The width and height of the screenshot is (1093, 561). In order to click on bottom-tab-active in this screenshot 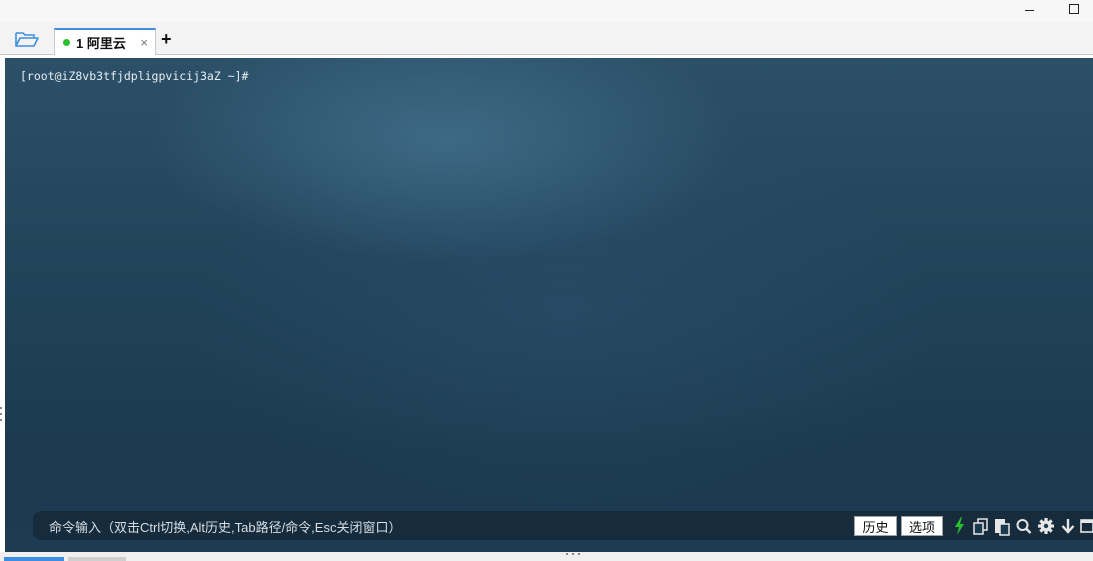, I will do `click(34, 559)`.